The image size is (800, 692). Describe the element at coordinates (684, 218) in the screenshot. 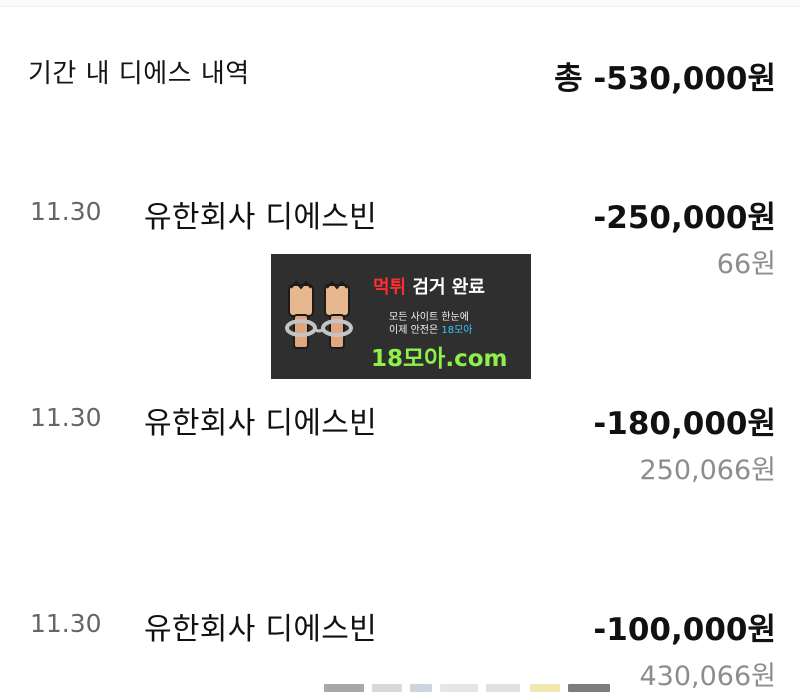

I see `transaction-amount: -250,000원` at that location.